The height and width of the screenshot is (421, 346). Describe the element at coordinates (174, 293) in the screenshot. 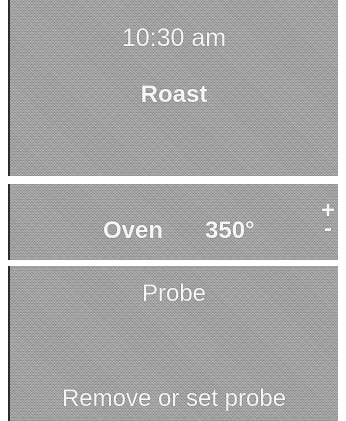

I see `probe-title: Probe` at that location.